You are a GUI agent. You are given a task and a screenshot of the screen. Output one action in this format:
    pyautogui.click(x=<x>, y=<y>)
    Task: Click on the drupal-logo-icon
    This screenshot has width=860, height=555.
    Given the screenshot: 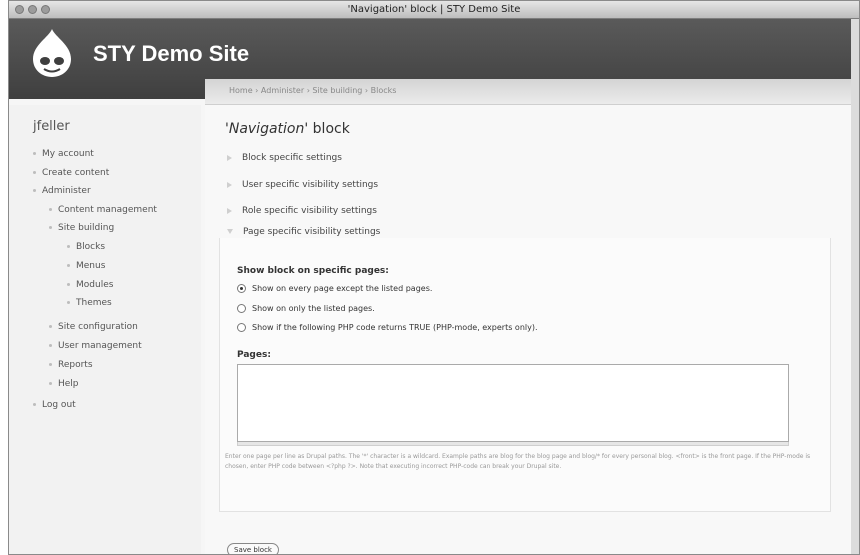 What is the action you would take?
    pyautogui.click(x=52, y=53)
    